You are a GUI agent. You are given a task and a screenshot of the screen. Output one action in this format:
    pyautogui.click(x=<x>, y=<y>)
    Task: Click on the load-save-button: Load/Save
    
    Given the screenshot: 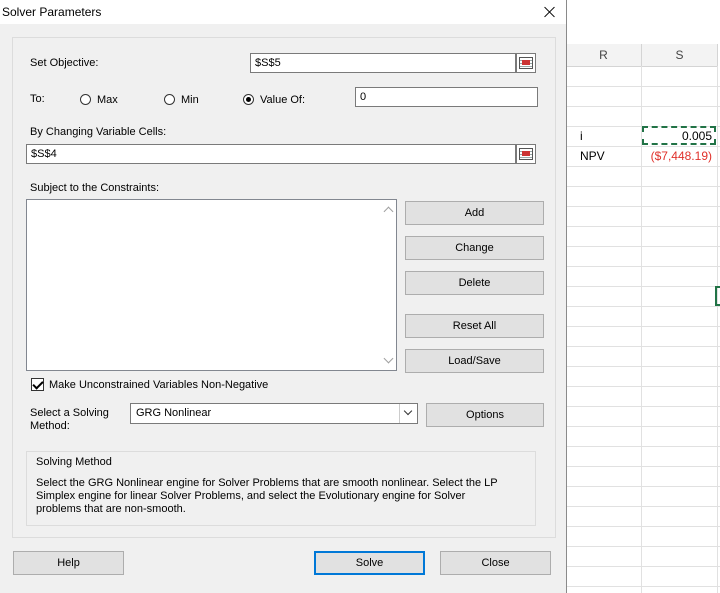 What is the action you would take?
    pyautogui.click(x=474, y=361)
    